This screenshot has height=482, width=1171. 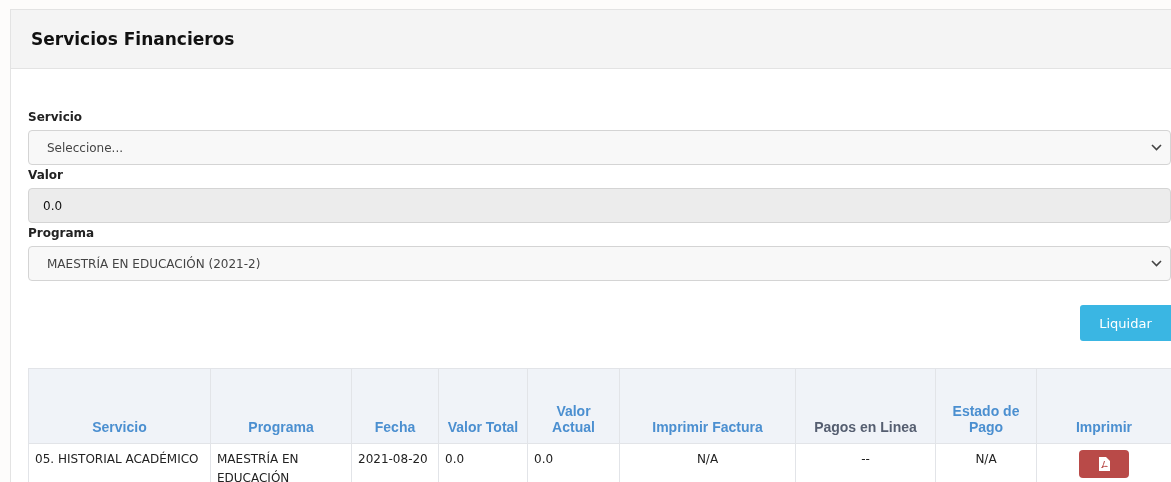 What do you see at coordinates (119, 462) in the screenshot?
I see `table-cell: 05. HISTORIAL ACADÉMICO` at bounding box center [119, 462].